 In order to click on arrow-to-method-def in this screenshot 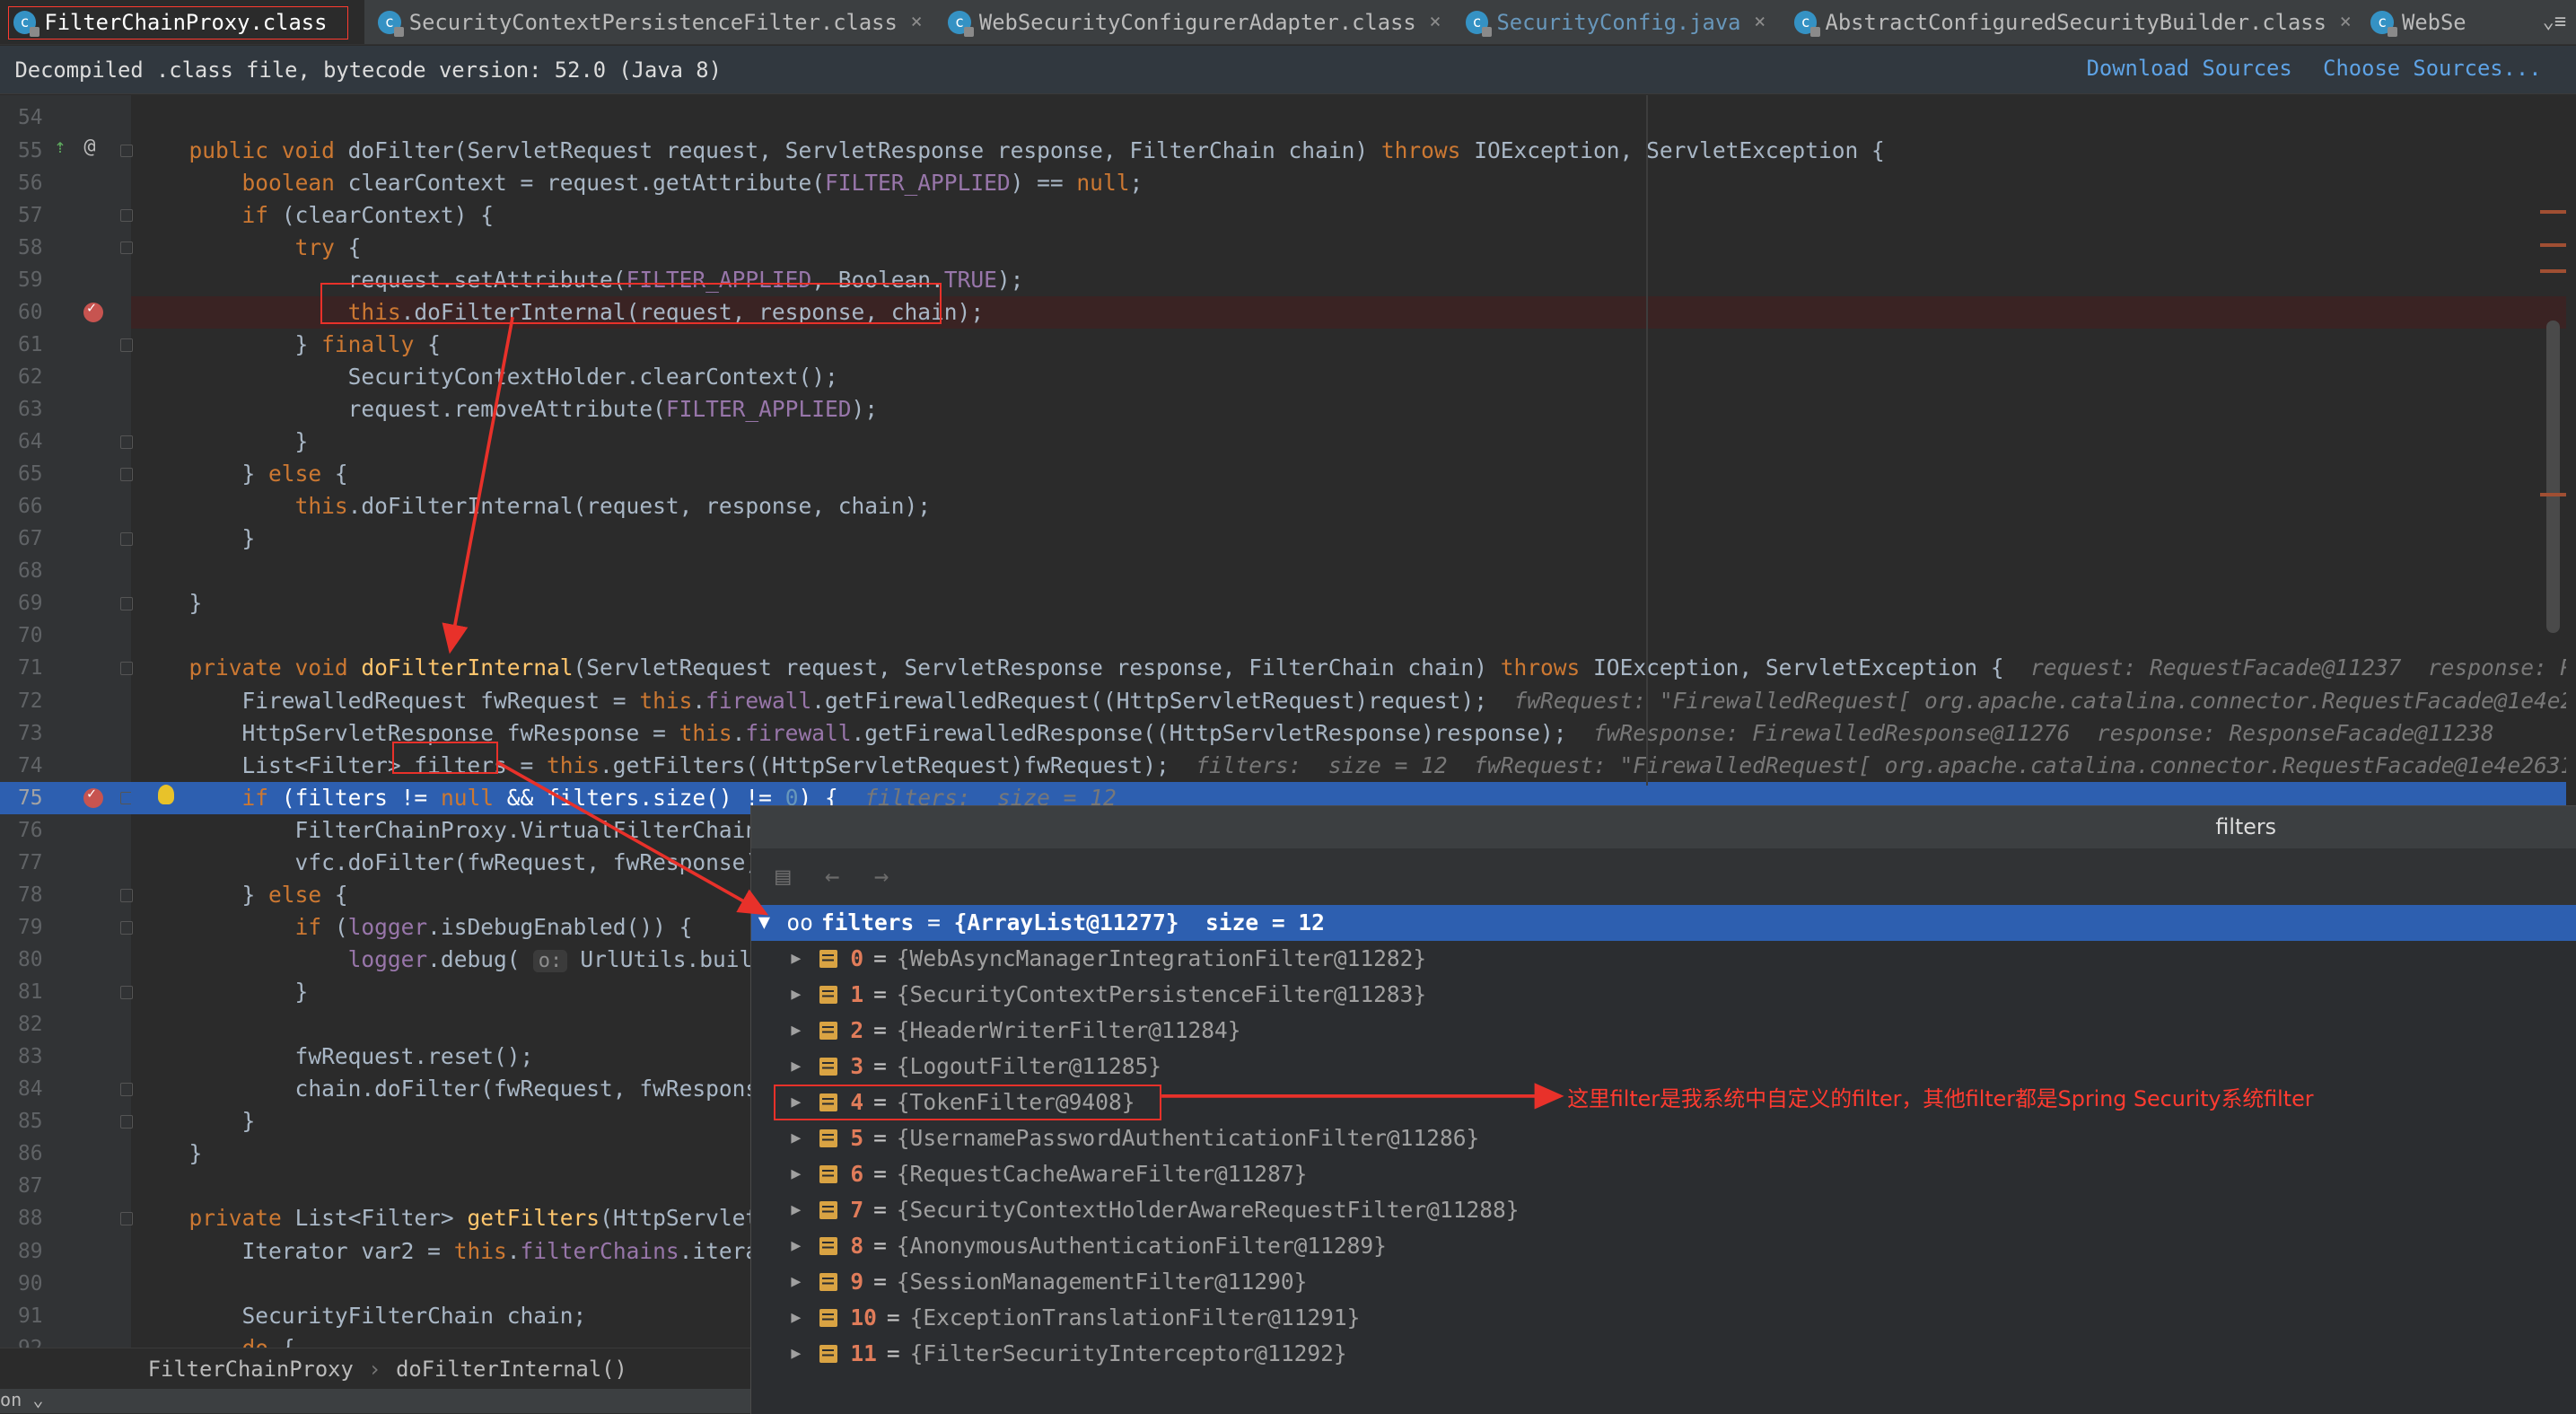, I will do `click(478, 485)`.